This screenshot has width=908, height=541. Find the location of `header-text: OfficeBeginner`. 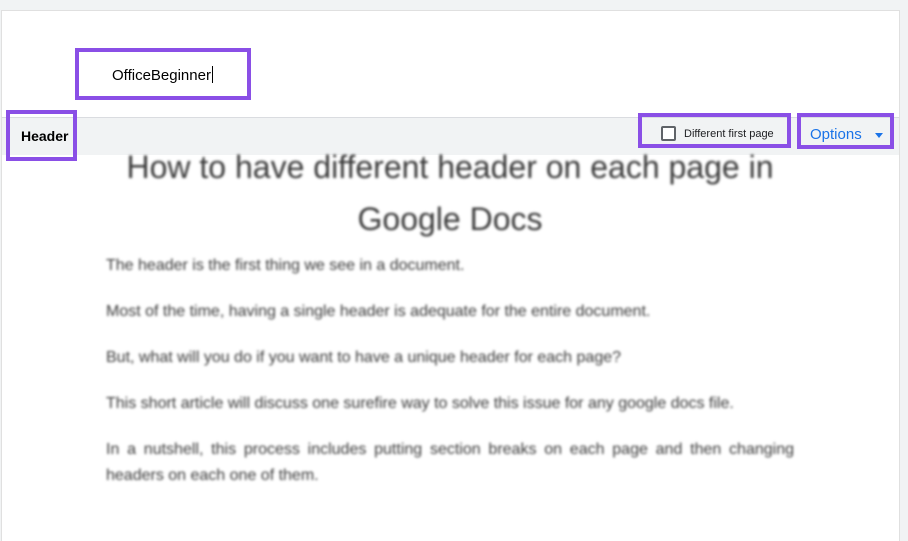

header-text: OfficeBeginner is located at coordinates (162, 75).